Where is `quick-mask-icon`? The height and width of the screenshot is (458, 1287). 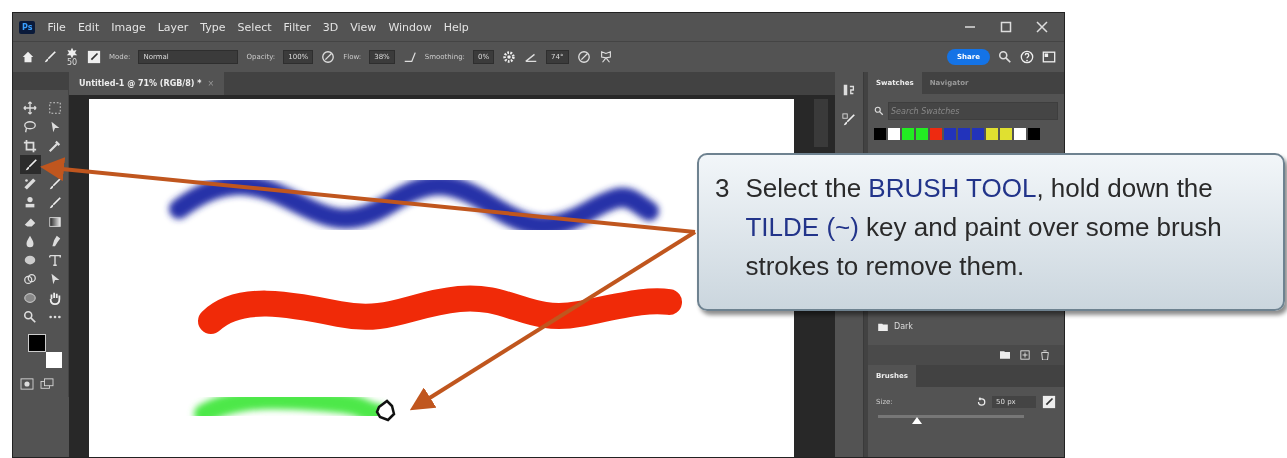 quick-mask-icon is located at coordinates (27, 384).